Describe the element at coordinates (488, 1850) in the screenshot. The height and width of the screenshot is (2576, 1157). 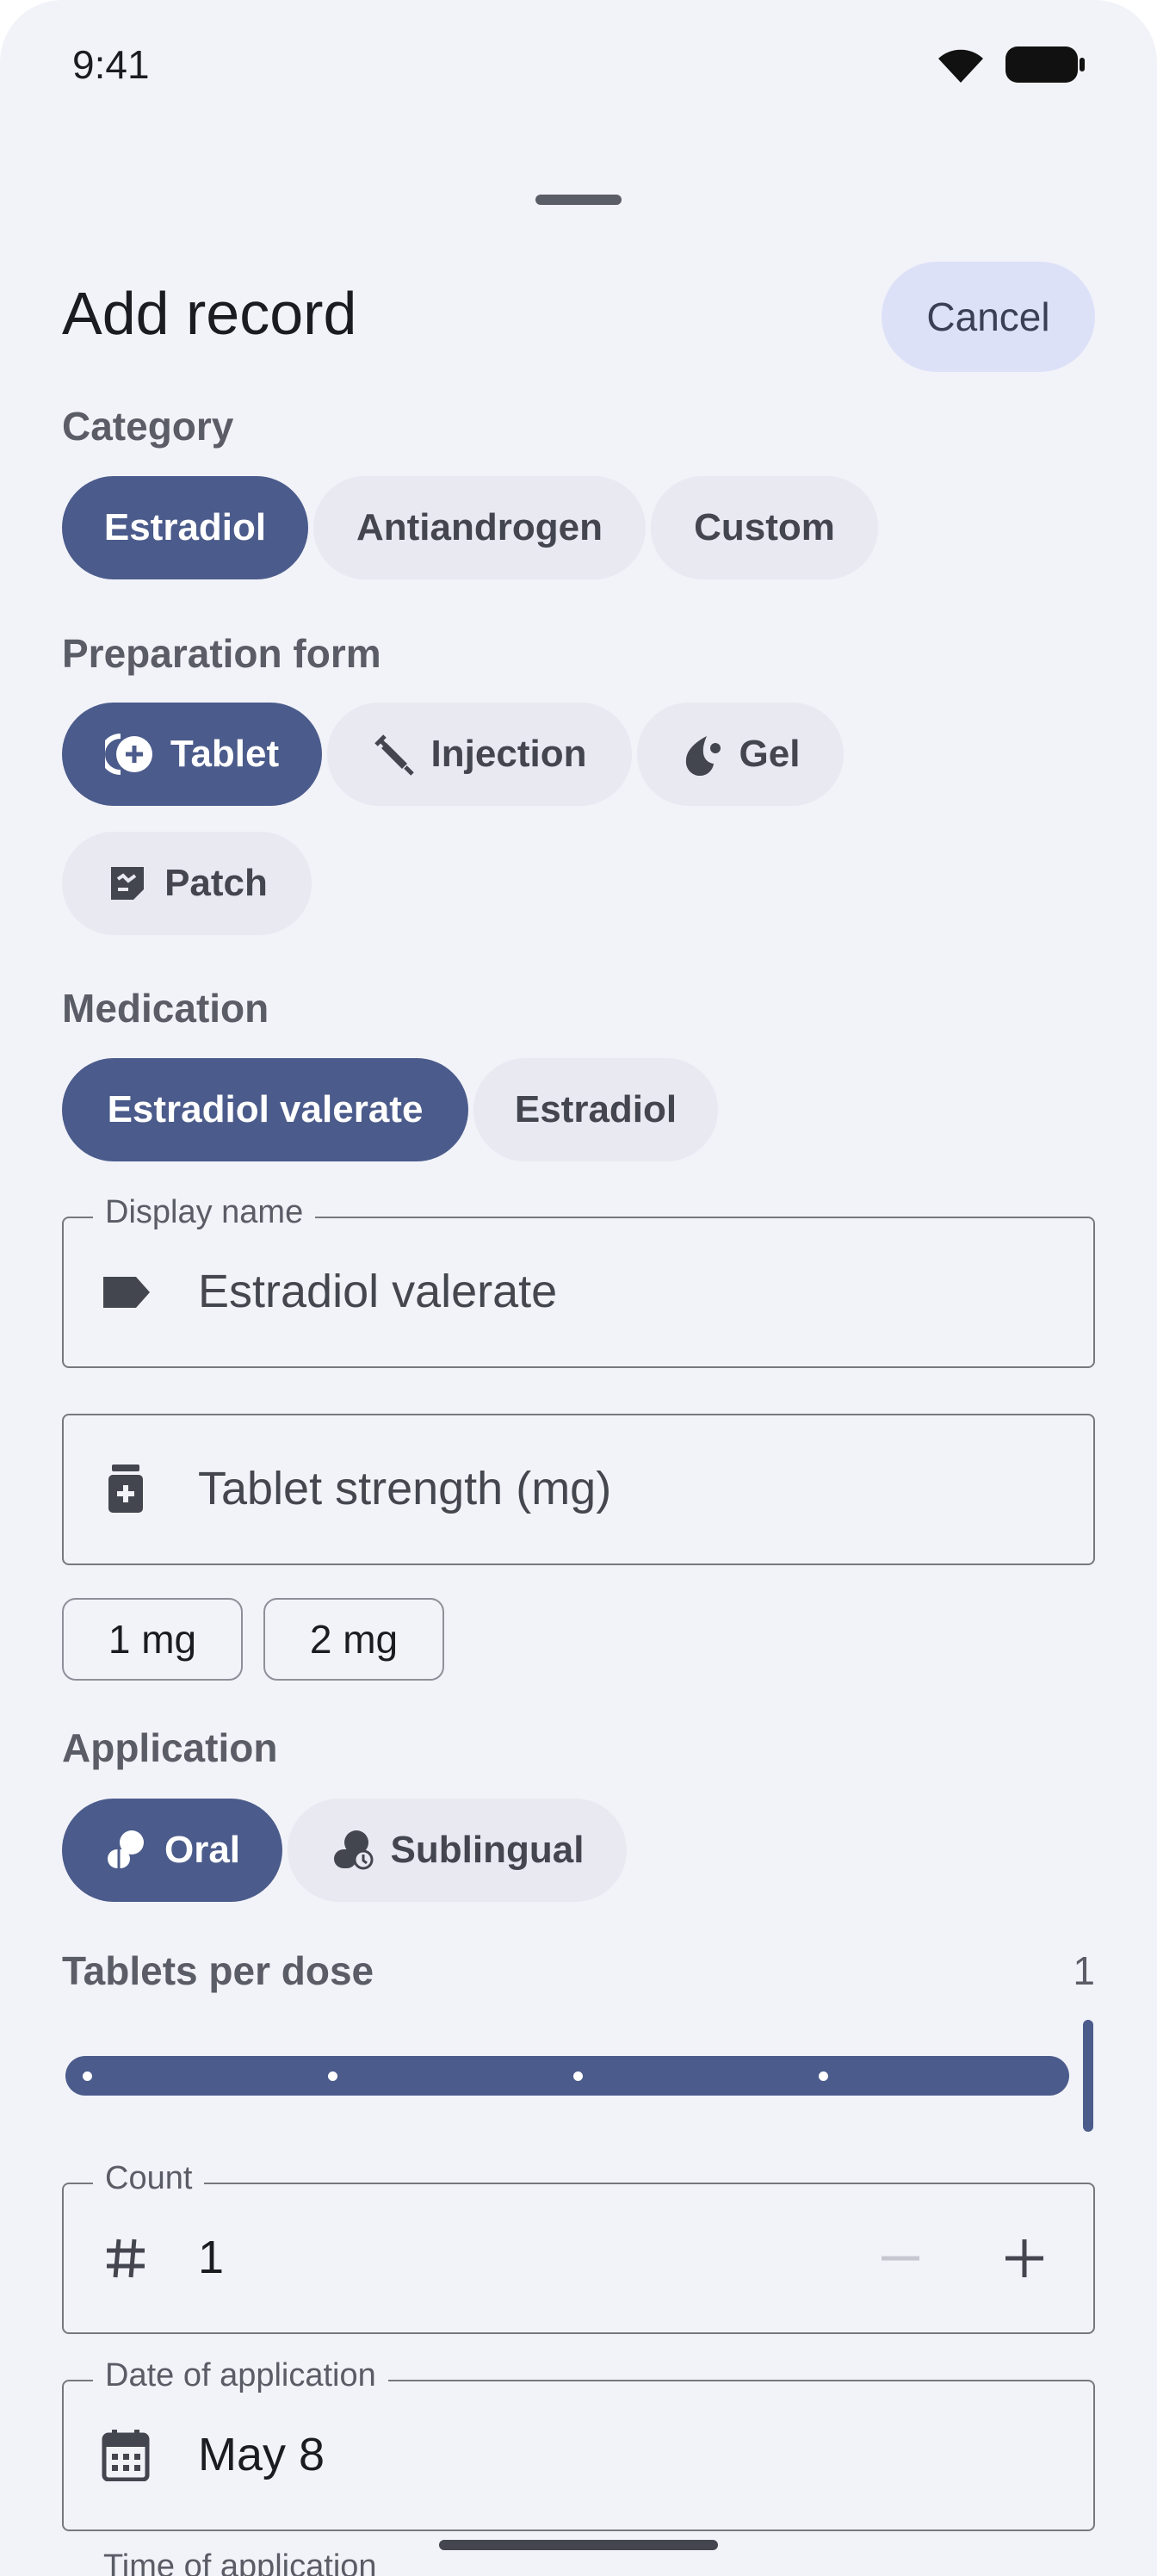
I see `chip-label: Sublingual` at that location.